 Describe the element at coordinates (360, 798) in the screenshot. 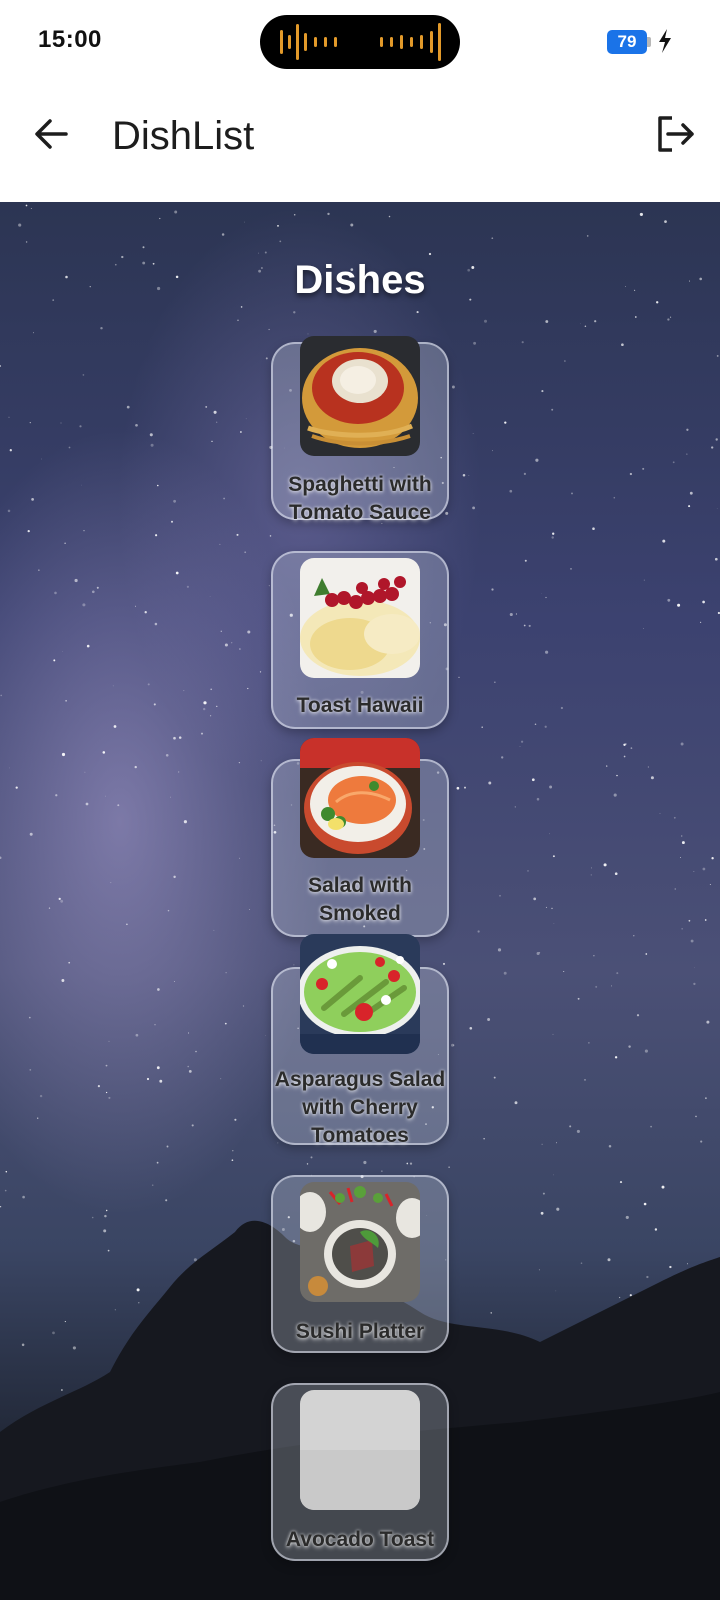

I see `salmon-salad-photo` at that location.